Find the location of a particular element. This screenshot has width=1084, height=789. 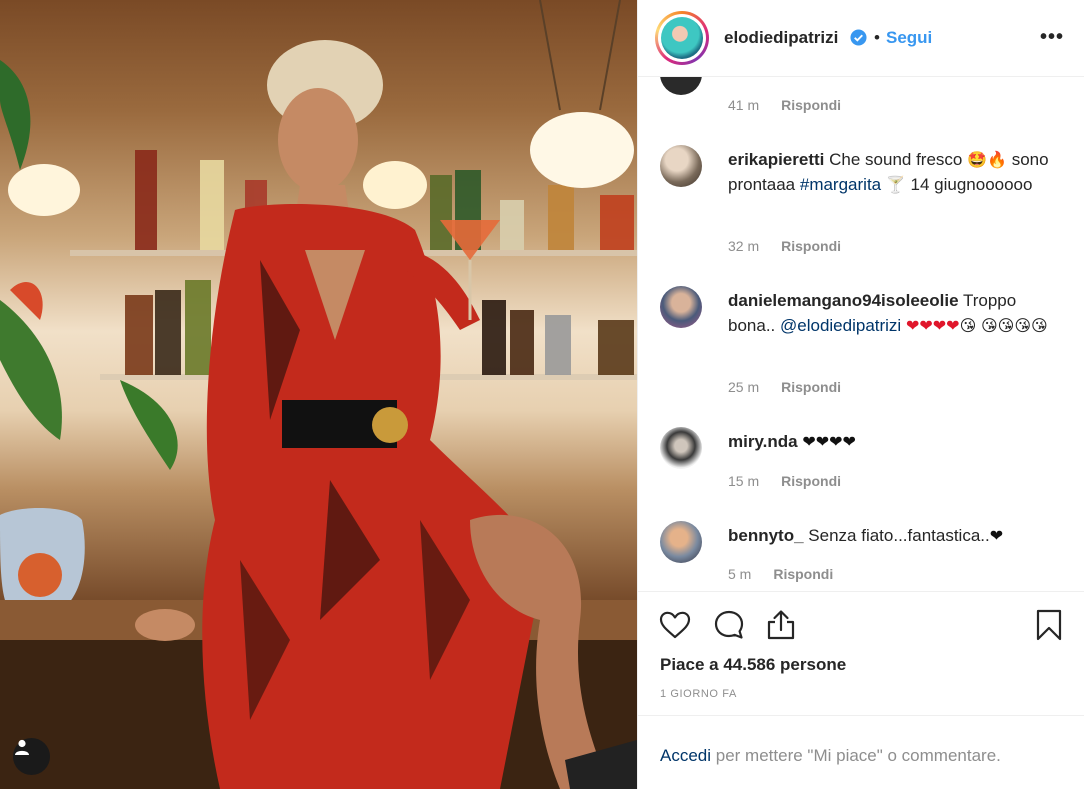

more-options-button: ••• is located at coordinates (1052, 37).